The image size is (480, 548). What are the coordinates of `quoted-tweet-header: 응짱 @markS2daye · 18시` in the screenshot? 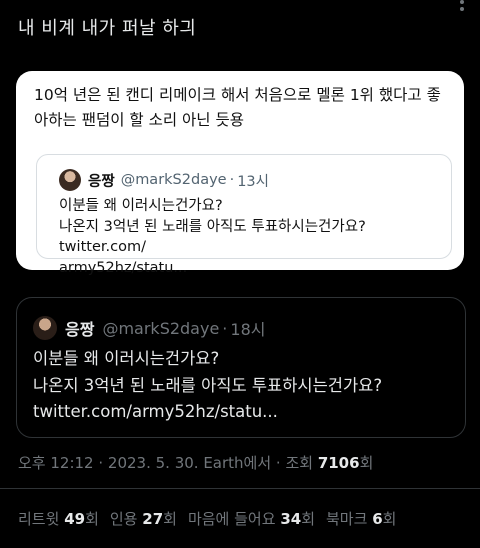 It's located at (149, 328).